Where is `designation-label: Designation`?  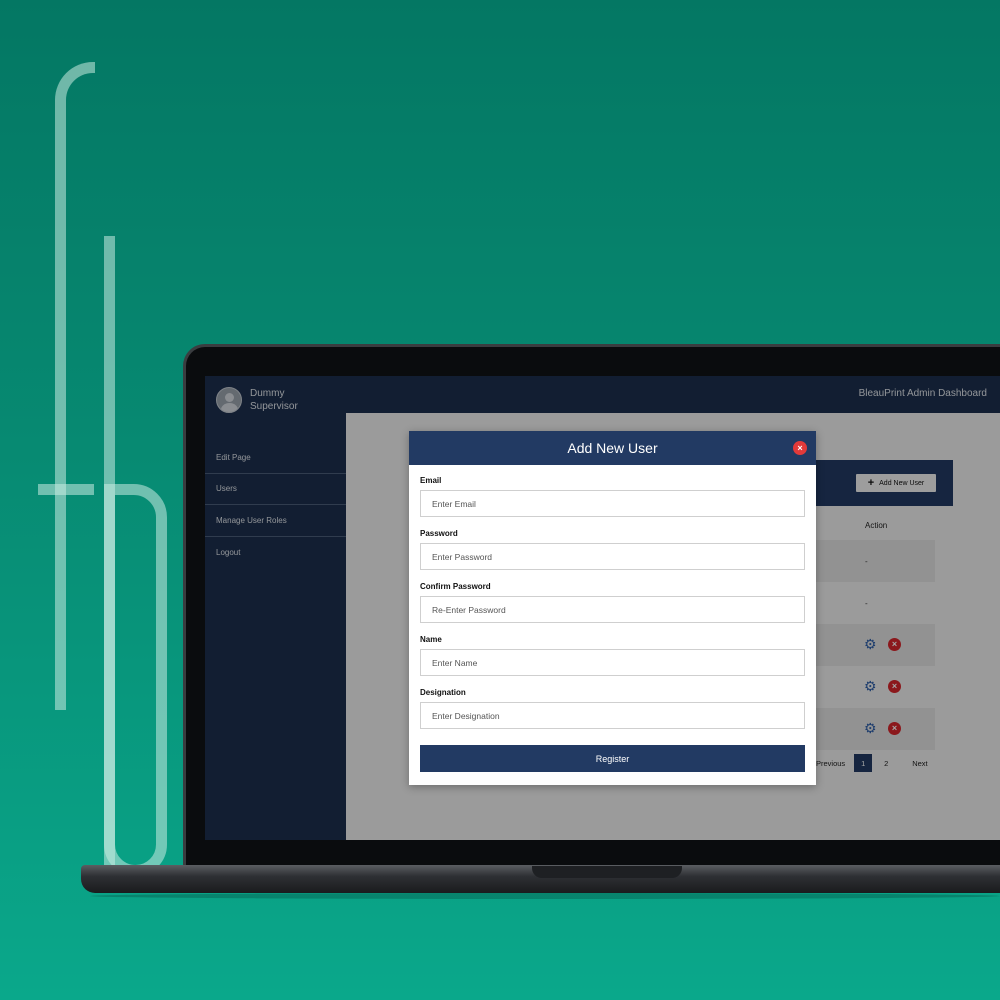
designation-label: Designation is located at coordinates (443, 692).